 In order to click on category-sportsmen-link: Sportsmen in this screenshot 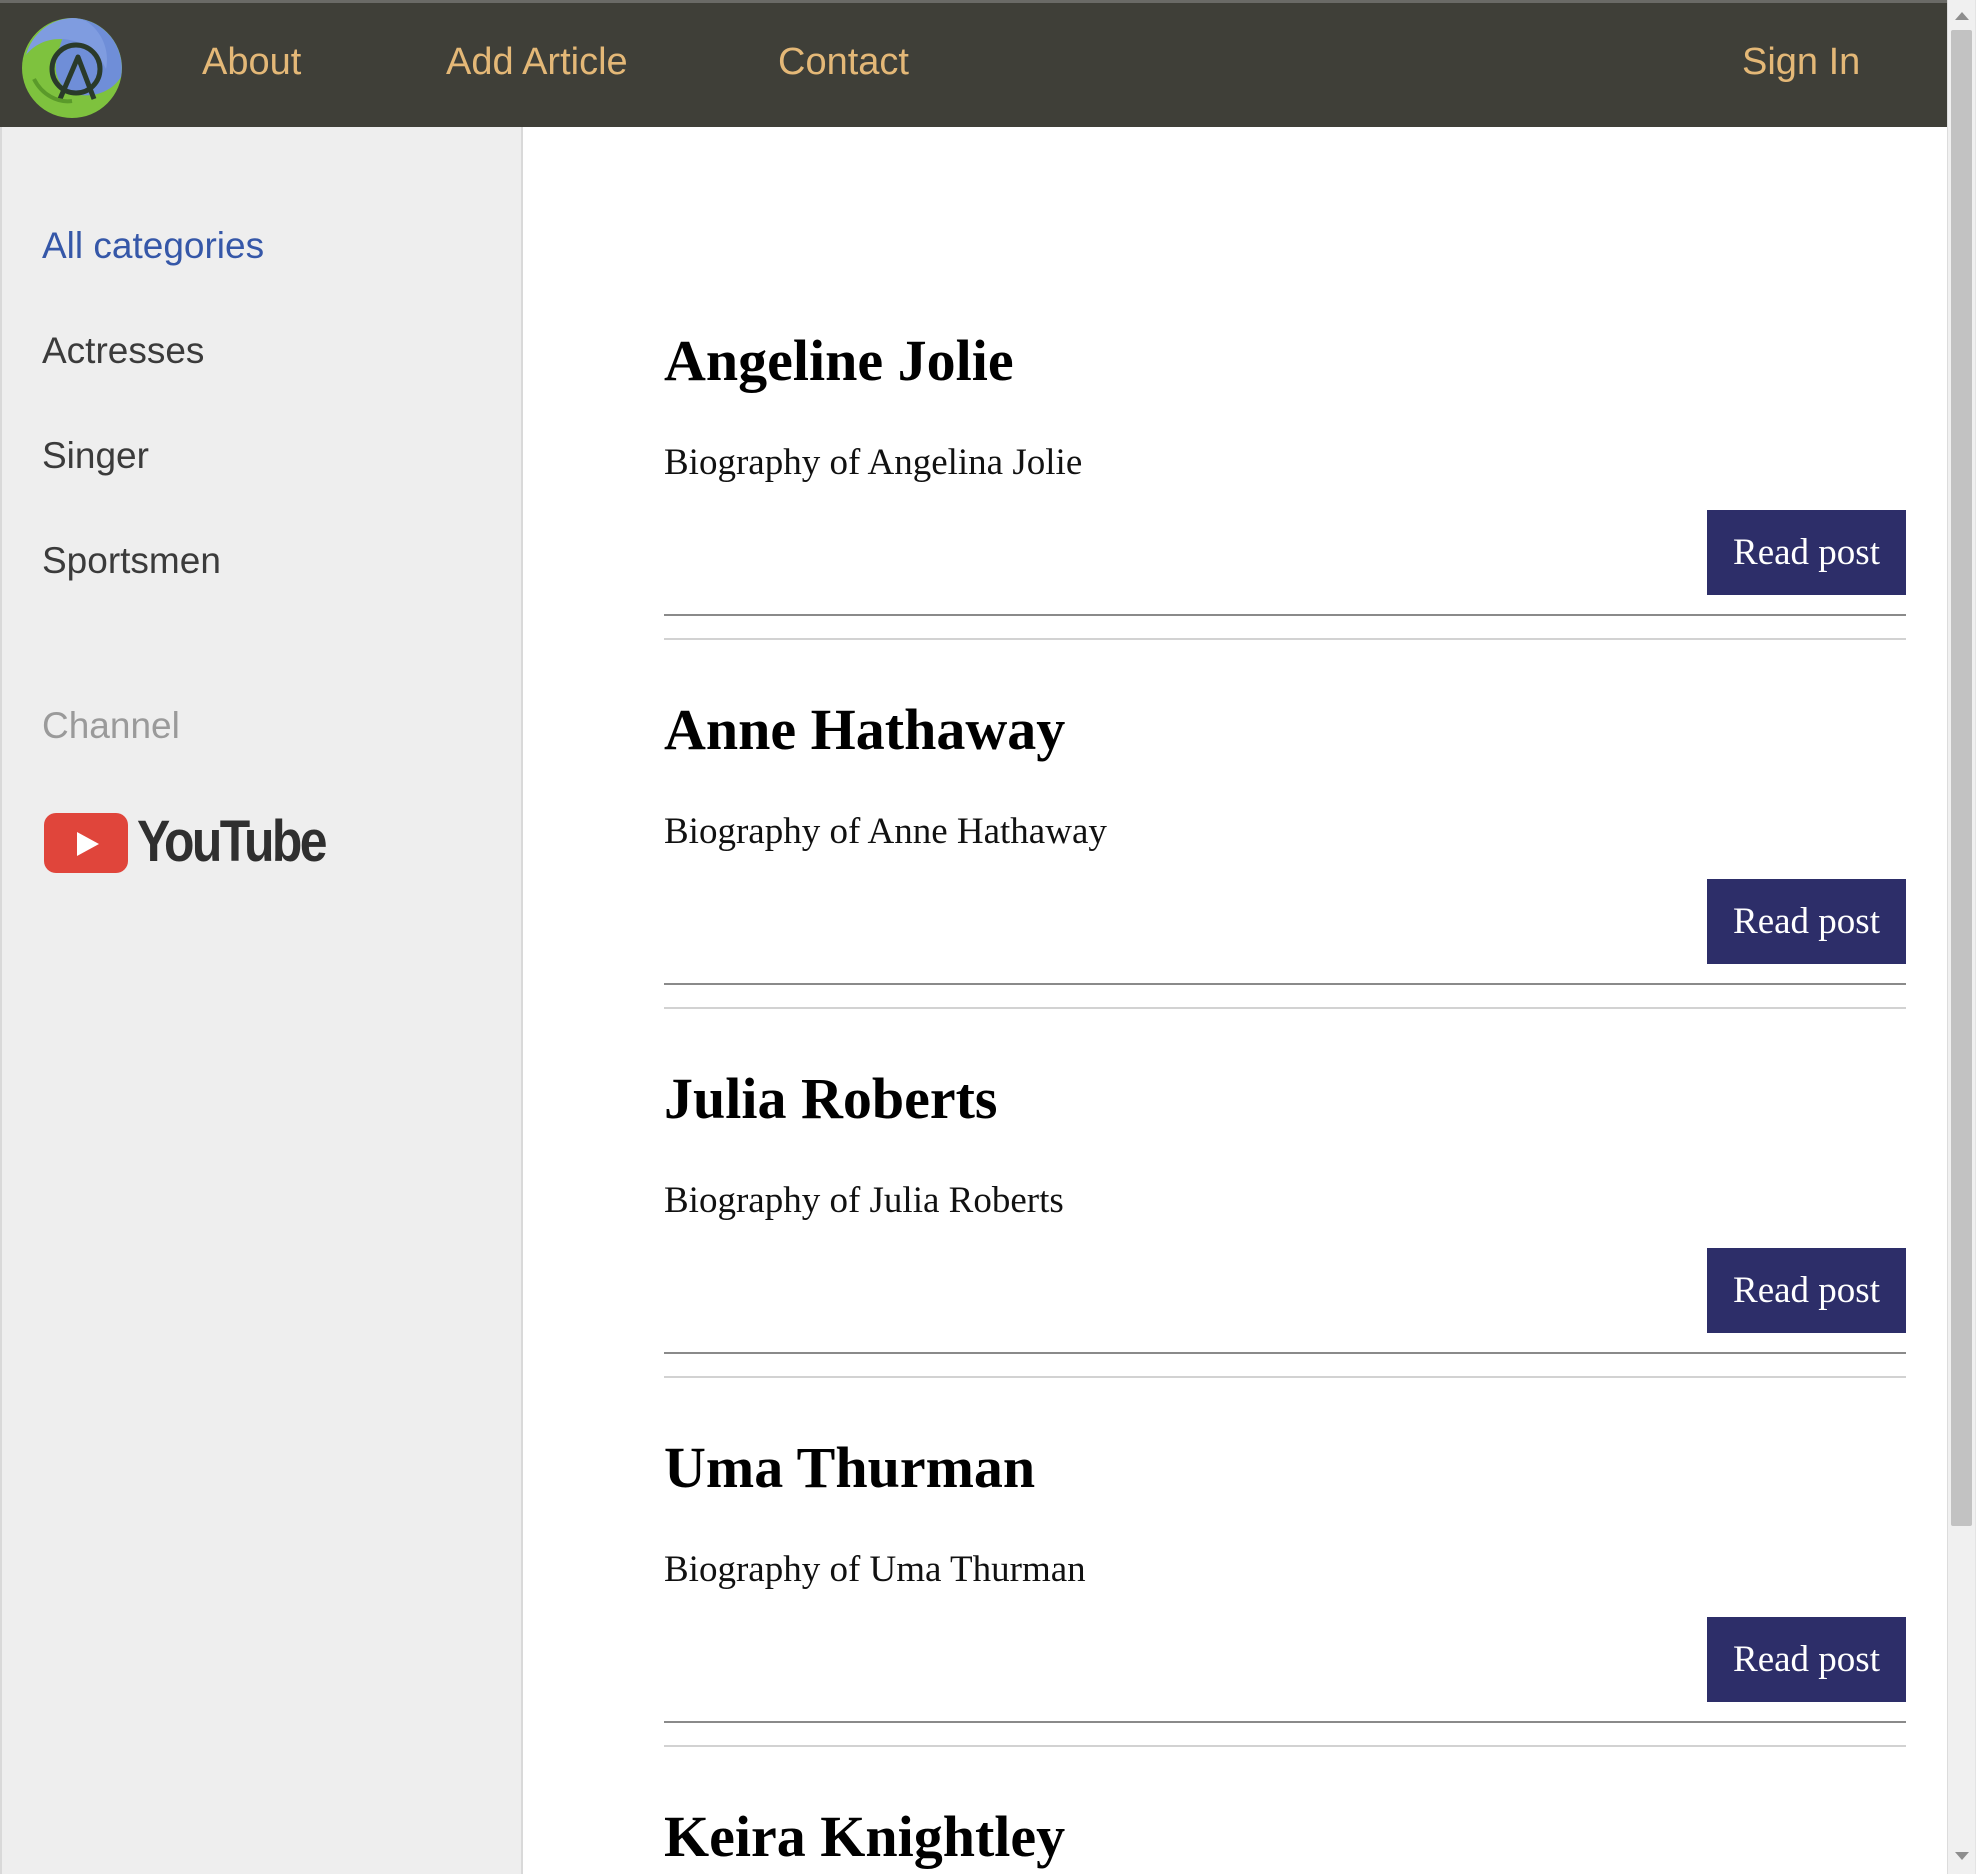, I will do `click(131, 561)`.